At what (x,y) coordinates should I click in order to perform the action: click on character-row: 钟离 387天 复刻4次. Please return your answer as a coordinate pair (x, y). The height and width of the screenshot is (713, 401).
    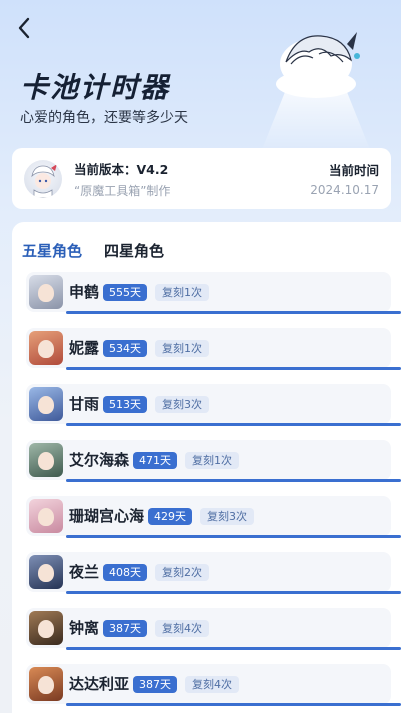
    Looking at the image, I should click on (213, 629).